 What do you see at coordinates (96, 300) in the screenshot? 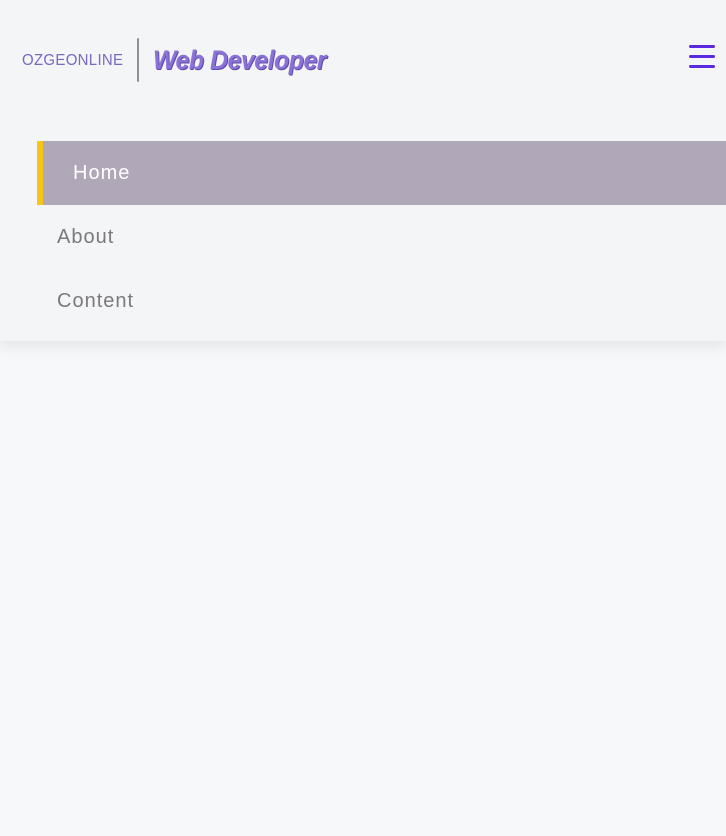
I see `nav-item-label: Content` at bounding box center [96, 300].